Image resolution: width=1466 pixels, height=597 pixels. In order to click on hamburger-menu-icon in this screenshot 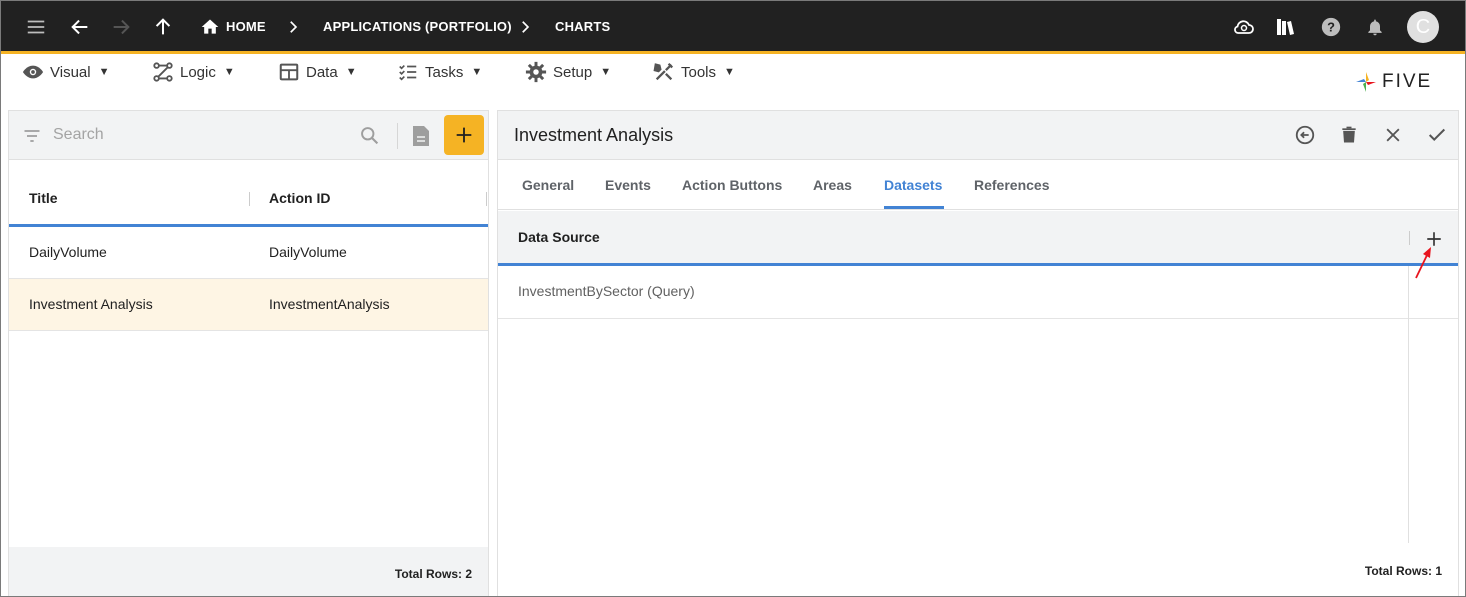, I will do `click(36, 27)`.